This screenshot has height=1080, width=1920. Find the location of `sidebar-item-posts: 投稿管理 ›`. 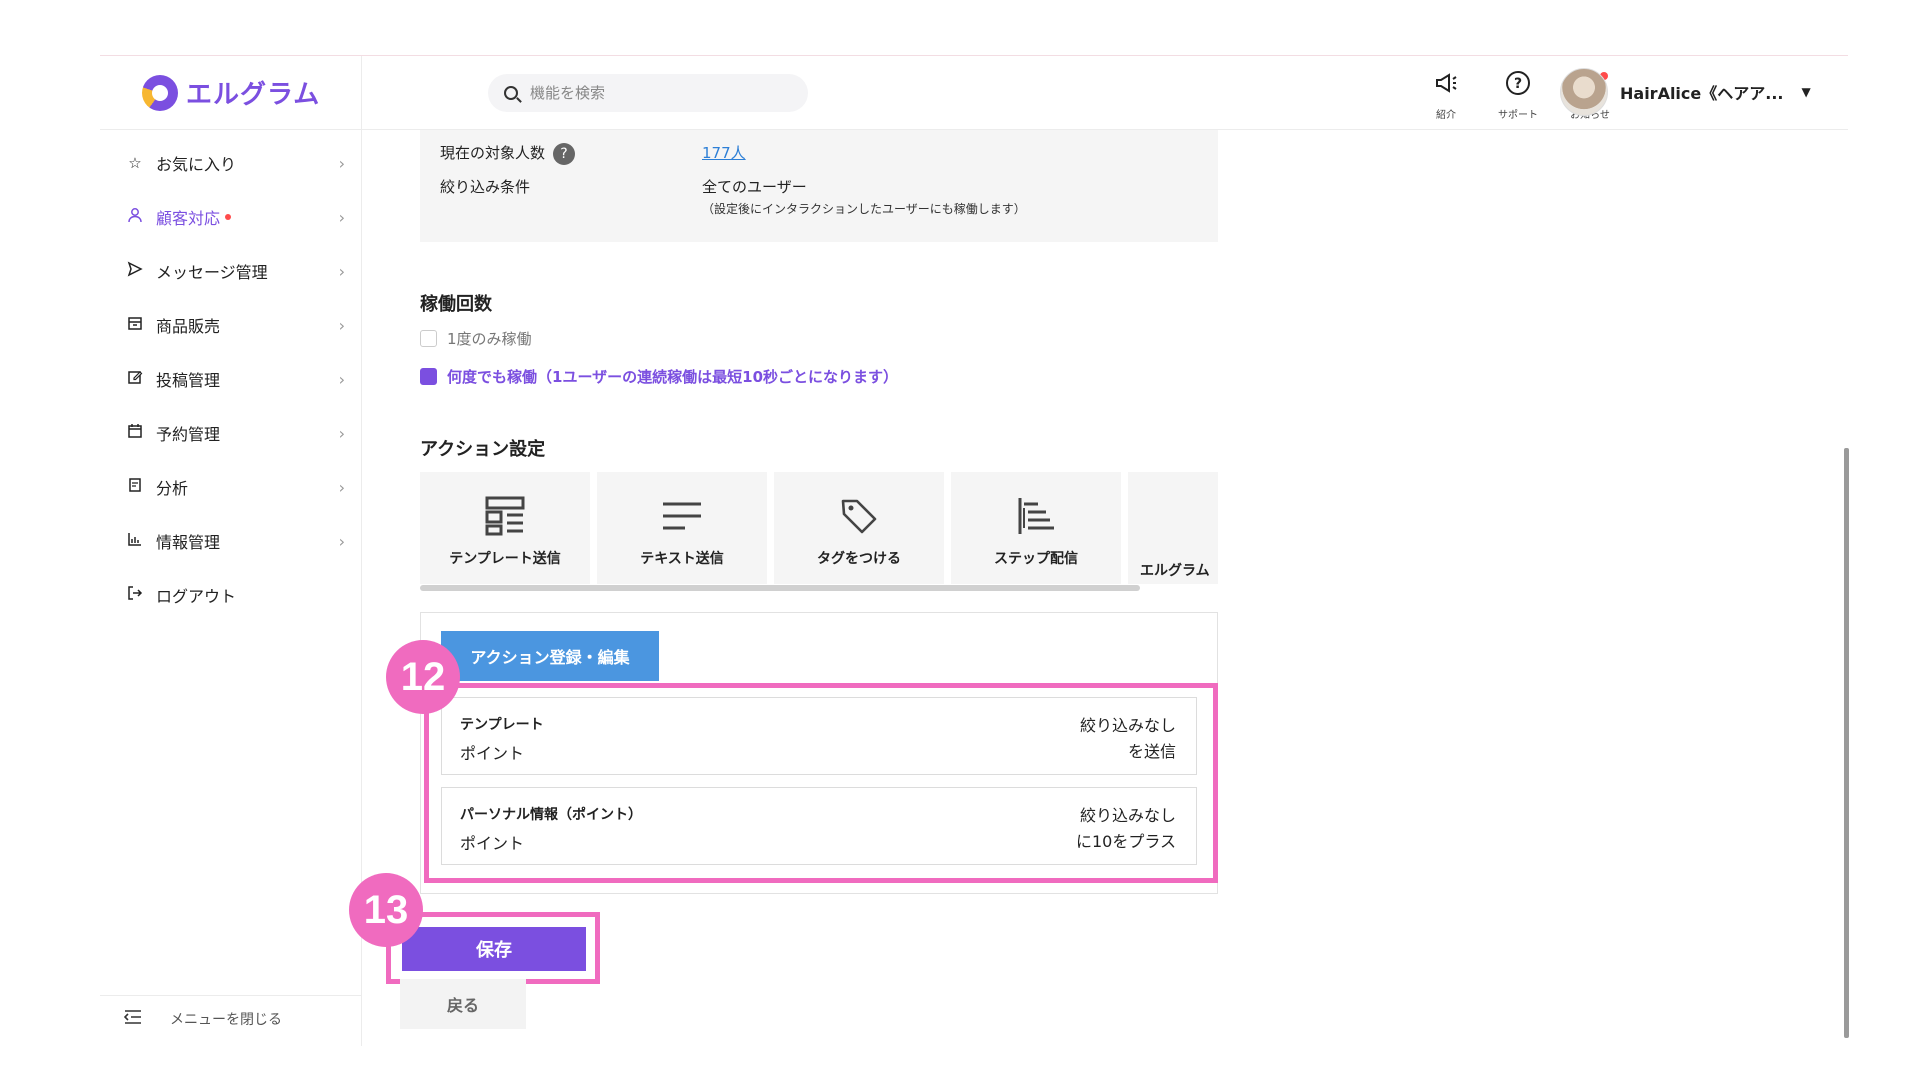

sidebar-item-posts: 投稿管理 › is located at coordinates (230, 379).